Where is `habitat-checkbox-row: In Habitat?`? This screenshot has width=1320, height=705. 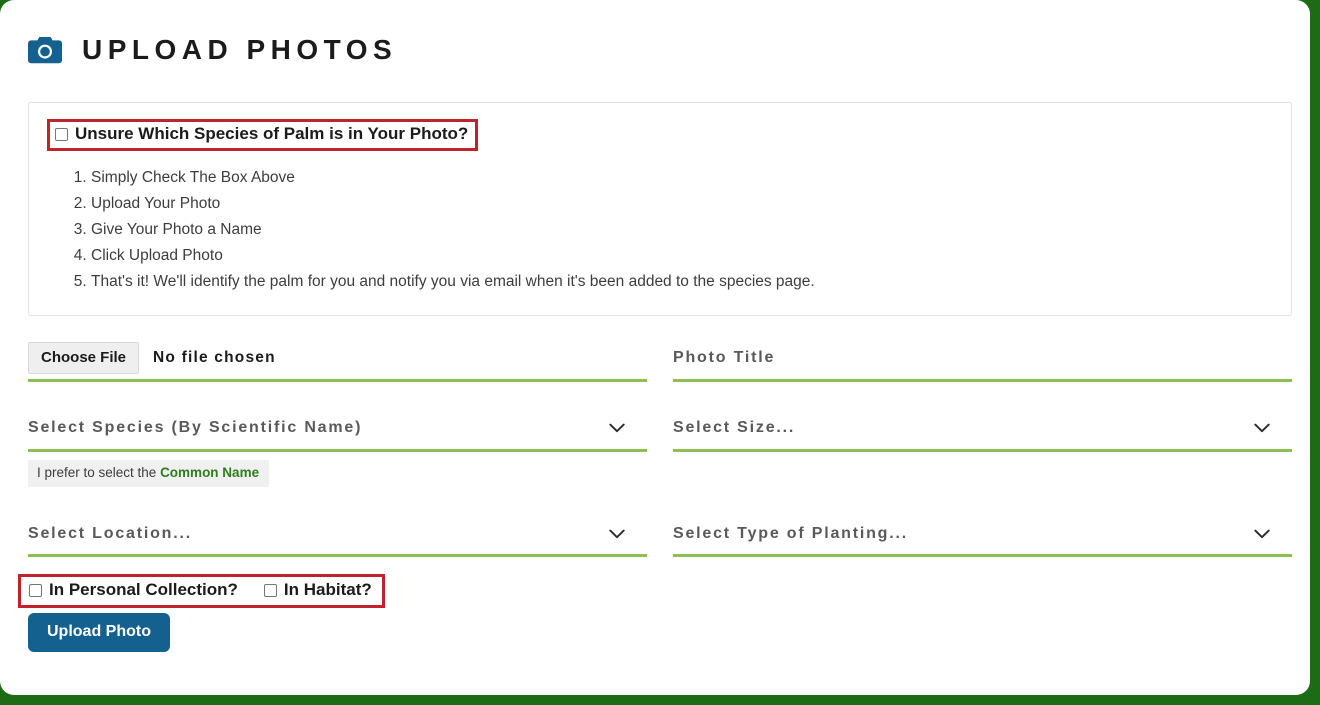
habitat-checkbox-row: In Habitat? is located at coordinates (317, 590).